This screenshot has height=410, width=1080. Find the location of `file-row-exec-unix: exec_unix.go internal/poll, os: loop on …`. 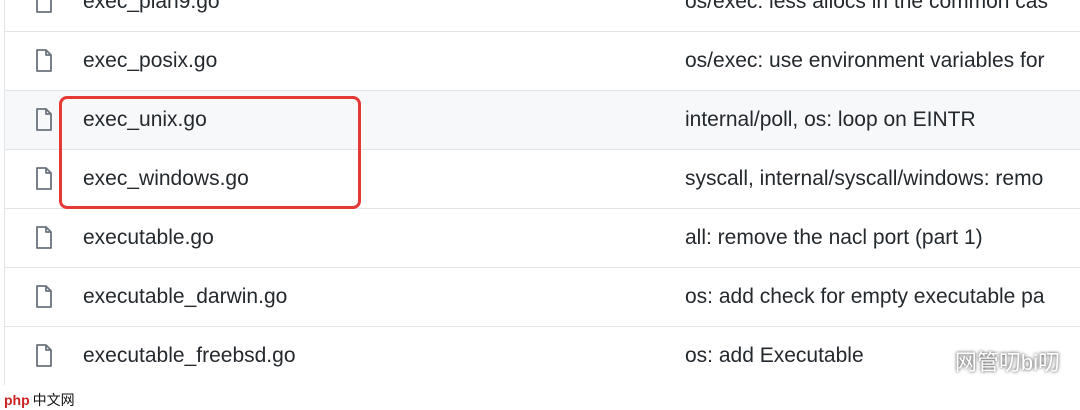

file-row-exec-unix: exec_unix.go internal/poll, os: loop on … is located at coordinates (542, 119).